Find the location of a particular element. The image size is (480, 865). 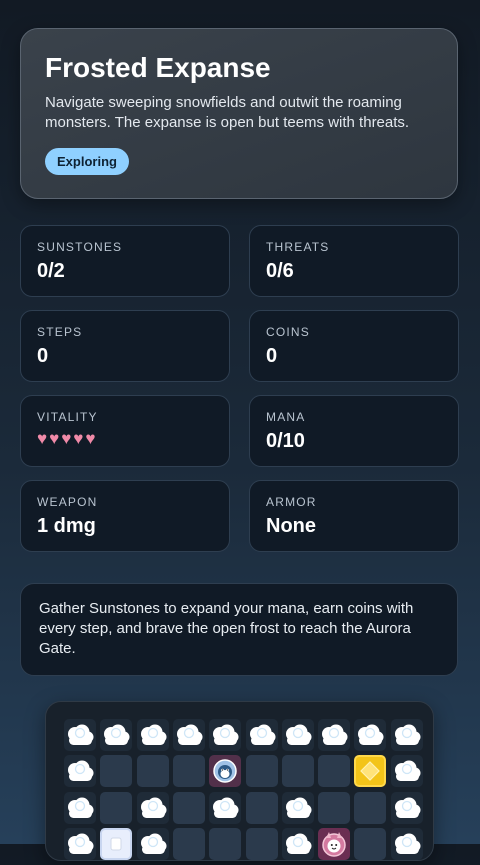

stat-value: 0/10 is located at coordinates (285, 441).